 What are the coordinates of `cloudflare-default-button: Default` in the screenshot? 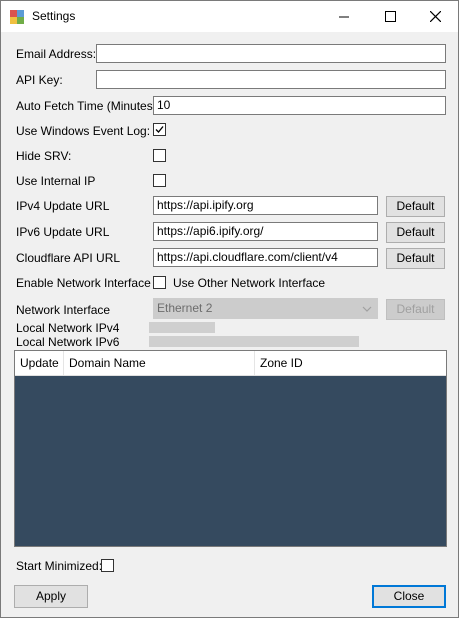 It's located at (415, 258).